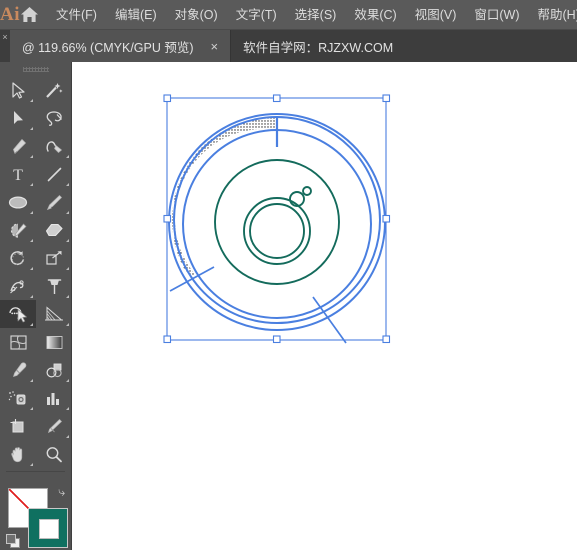 Image resolution: width=577 pixels, height=550 pixels. Describe the element at coordinates (307, 191) in the screenshot. I see `bubble-small-green` at that location.